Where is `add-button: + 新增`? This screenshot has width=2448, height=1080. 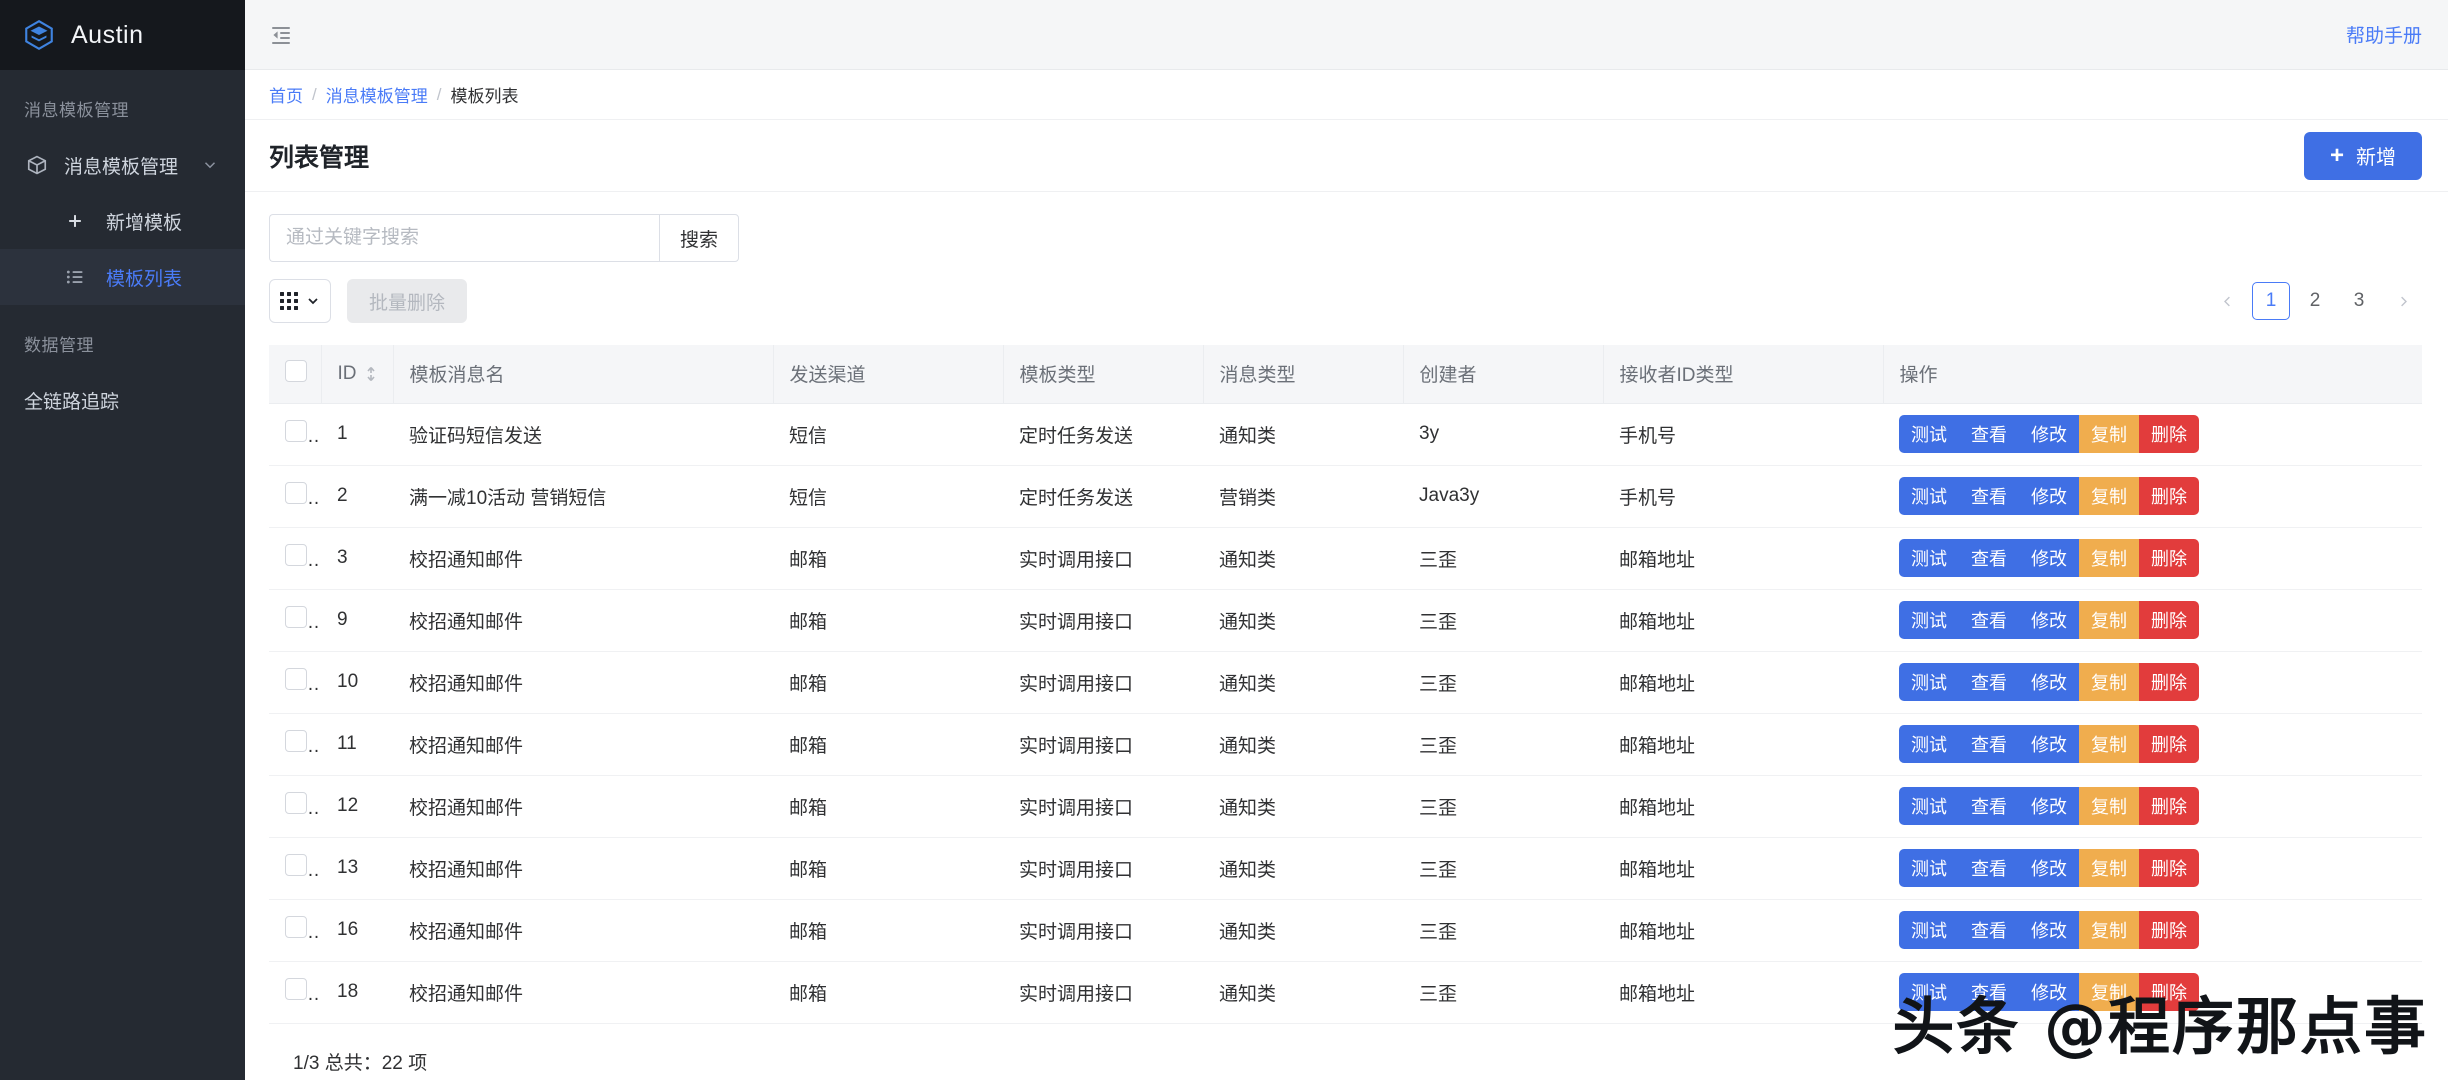 add-button: + 新增 is located at coordinates (2362, 155).